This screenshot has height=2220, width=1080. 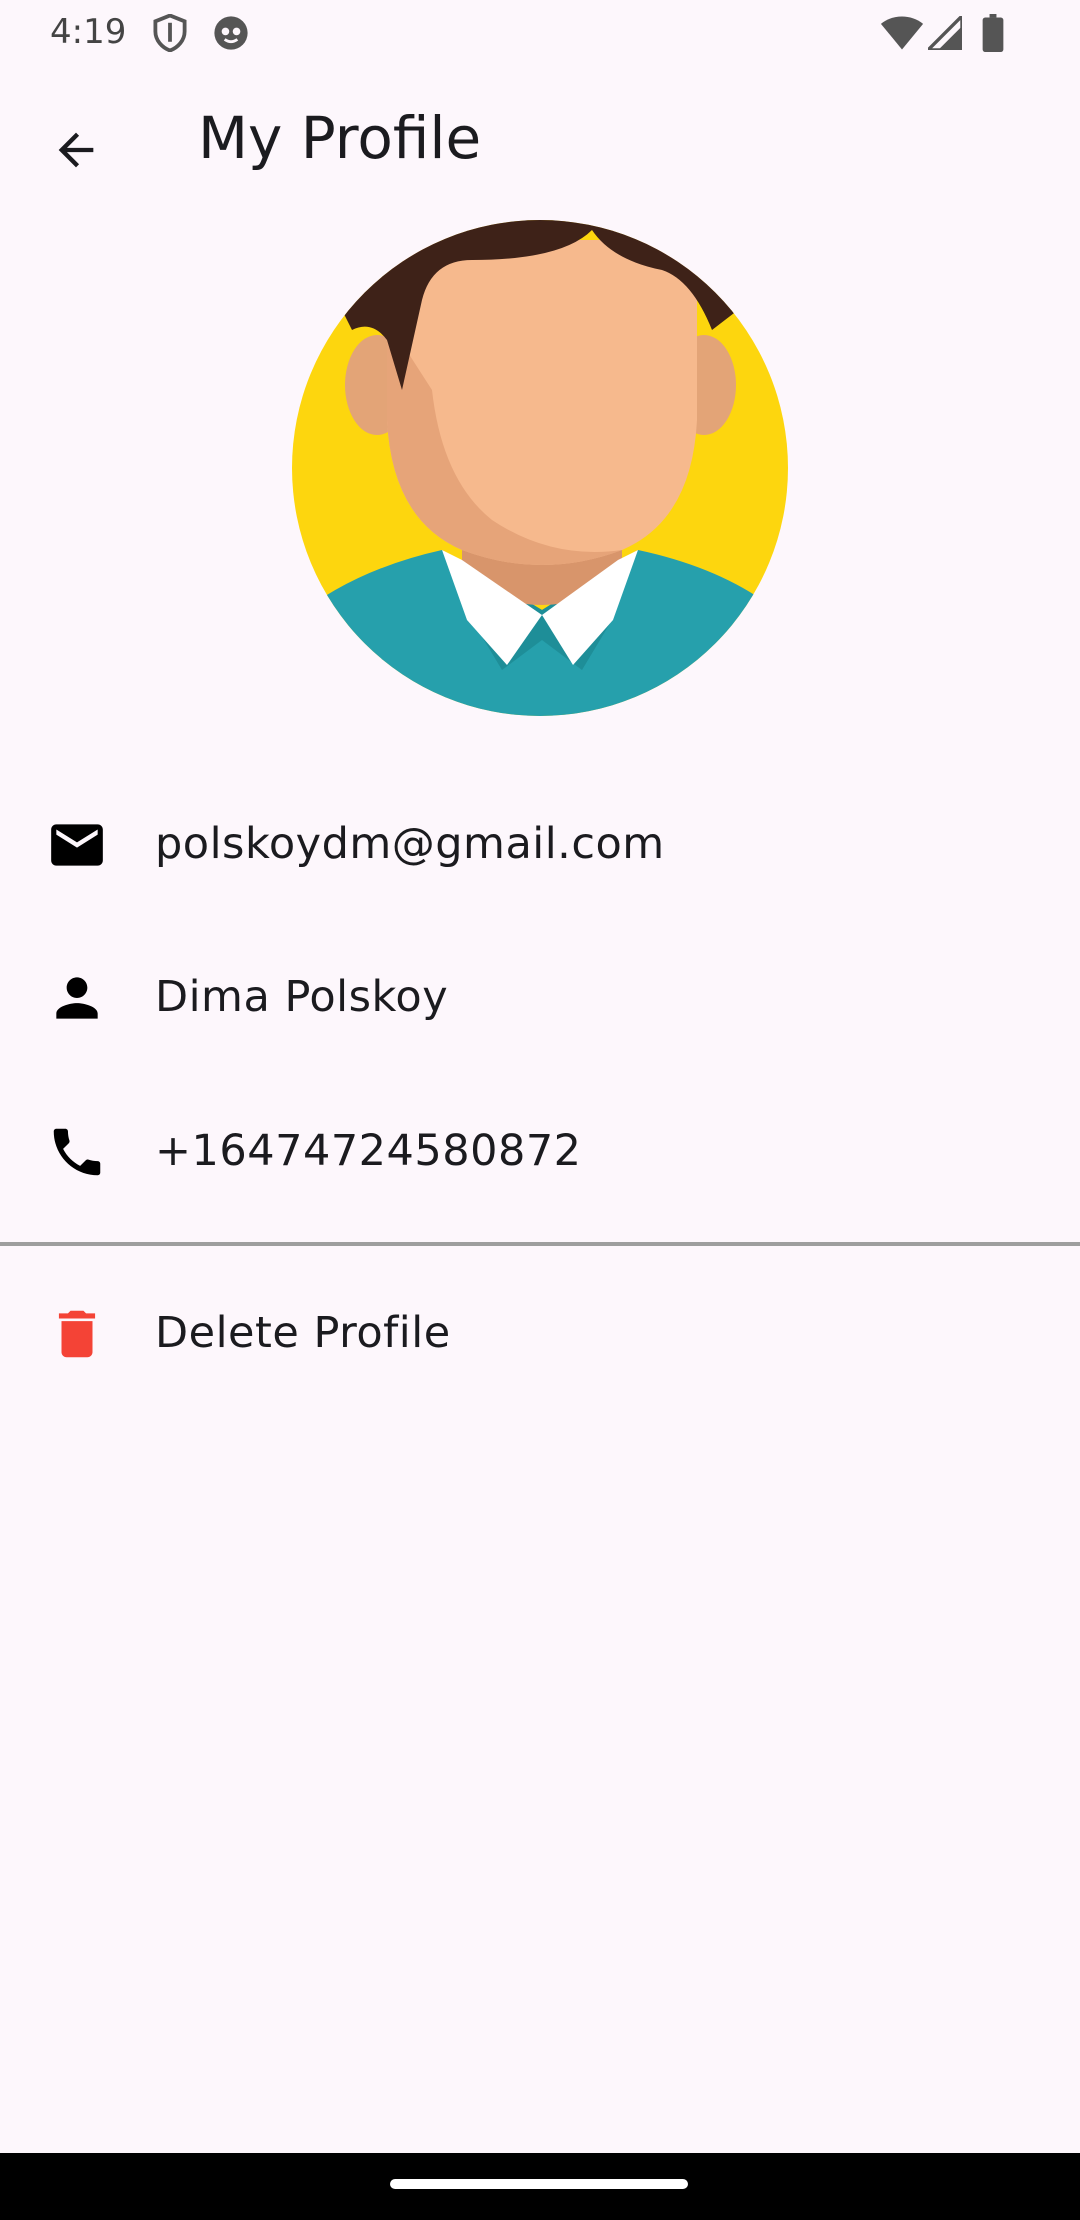 I want to click on wifi-icon, so click(x=902, y=35).